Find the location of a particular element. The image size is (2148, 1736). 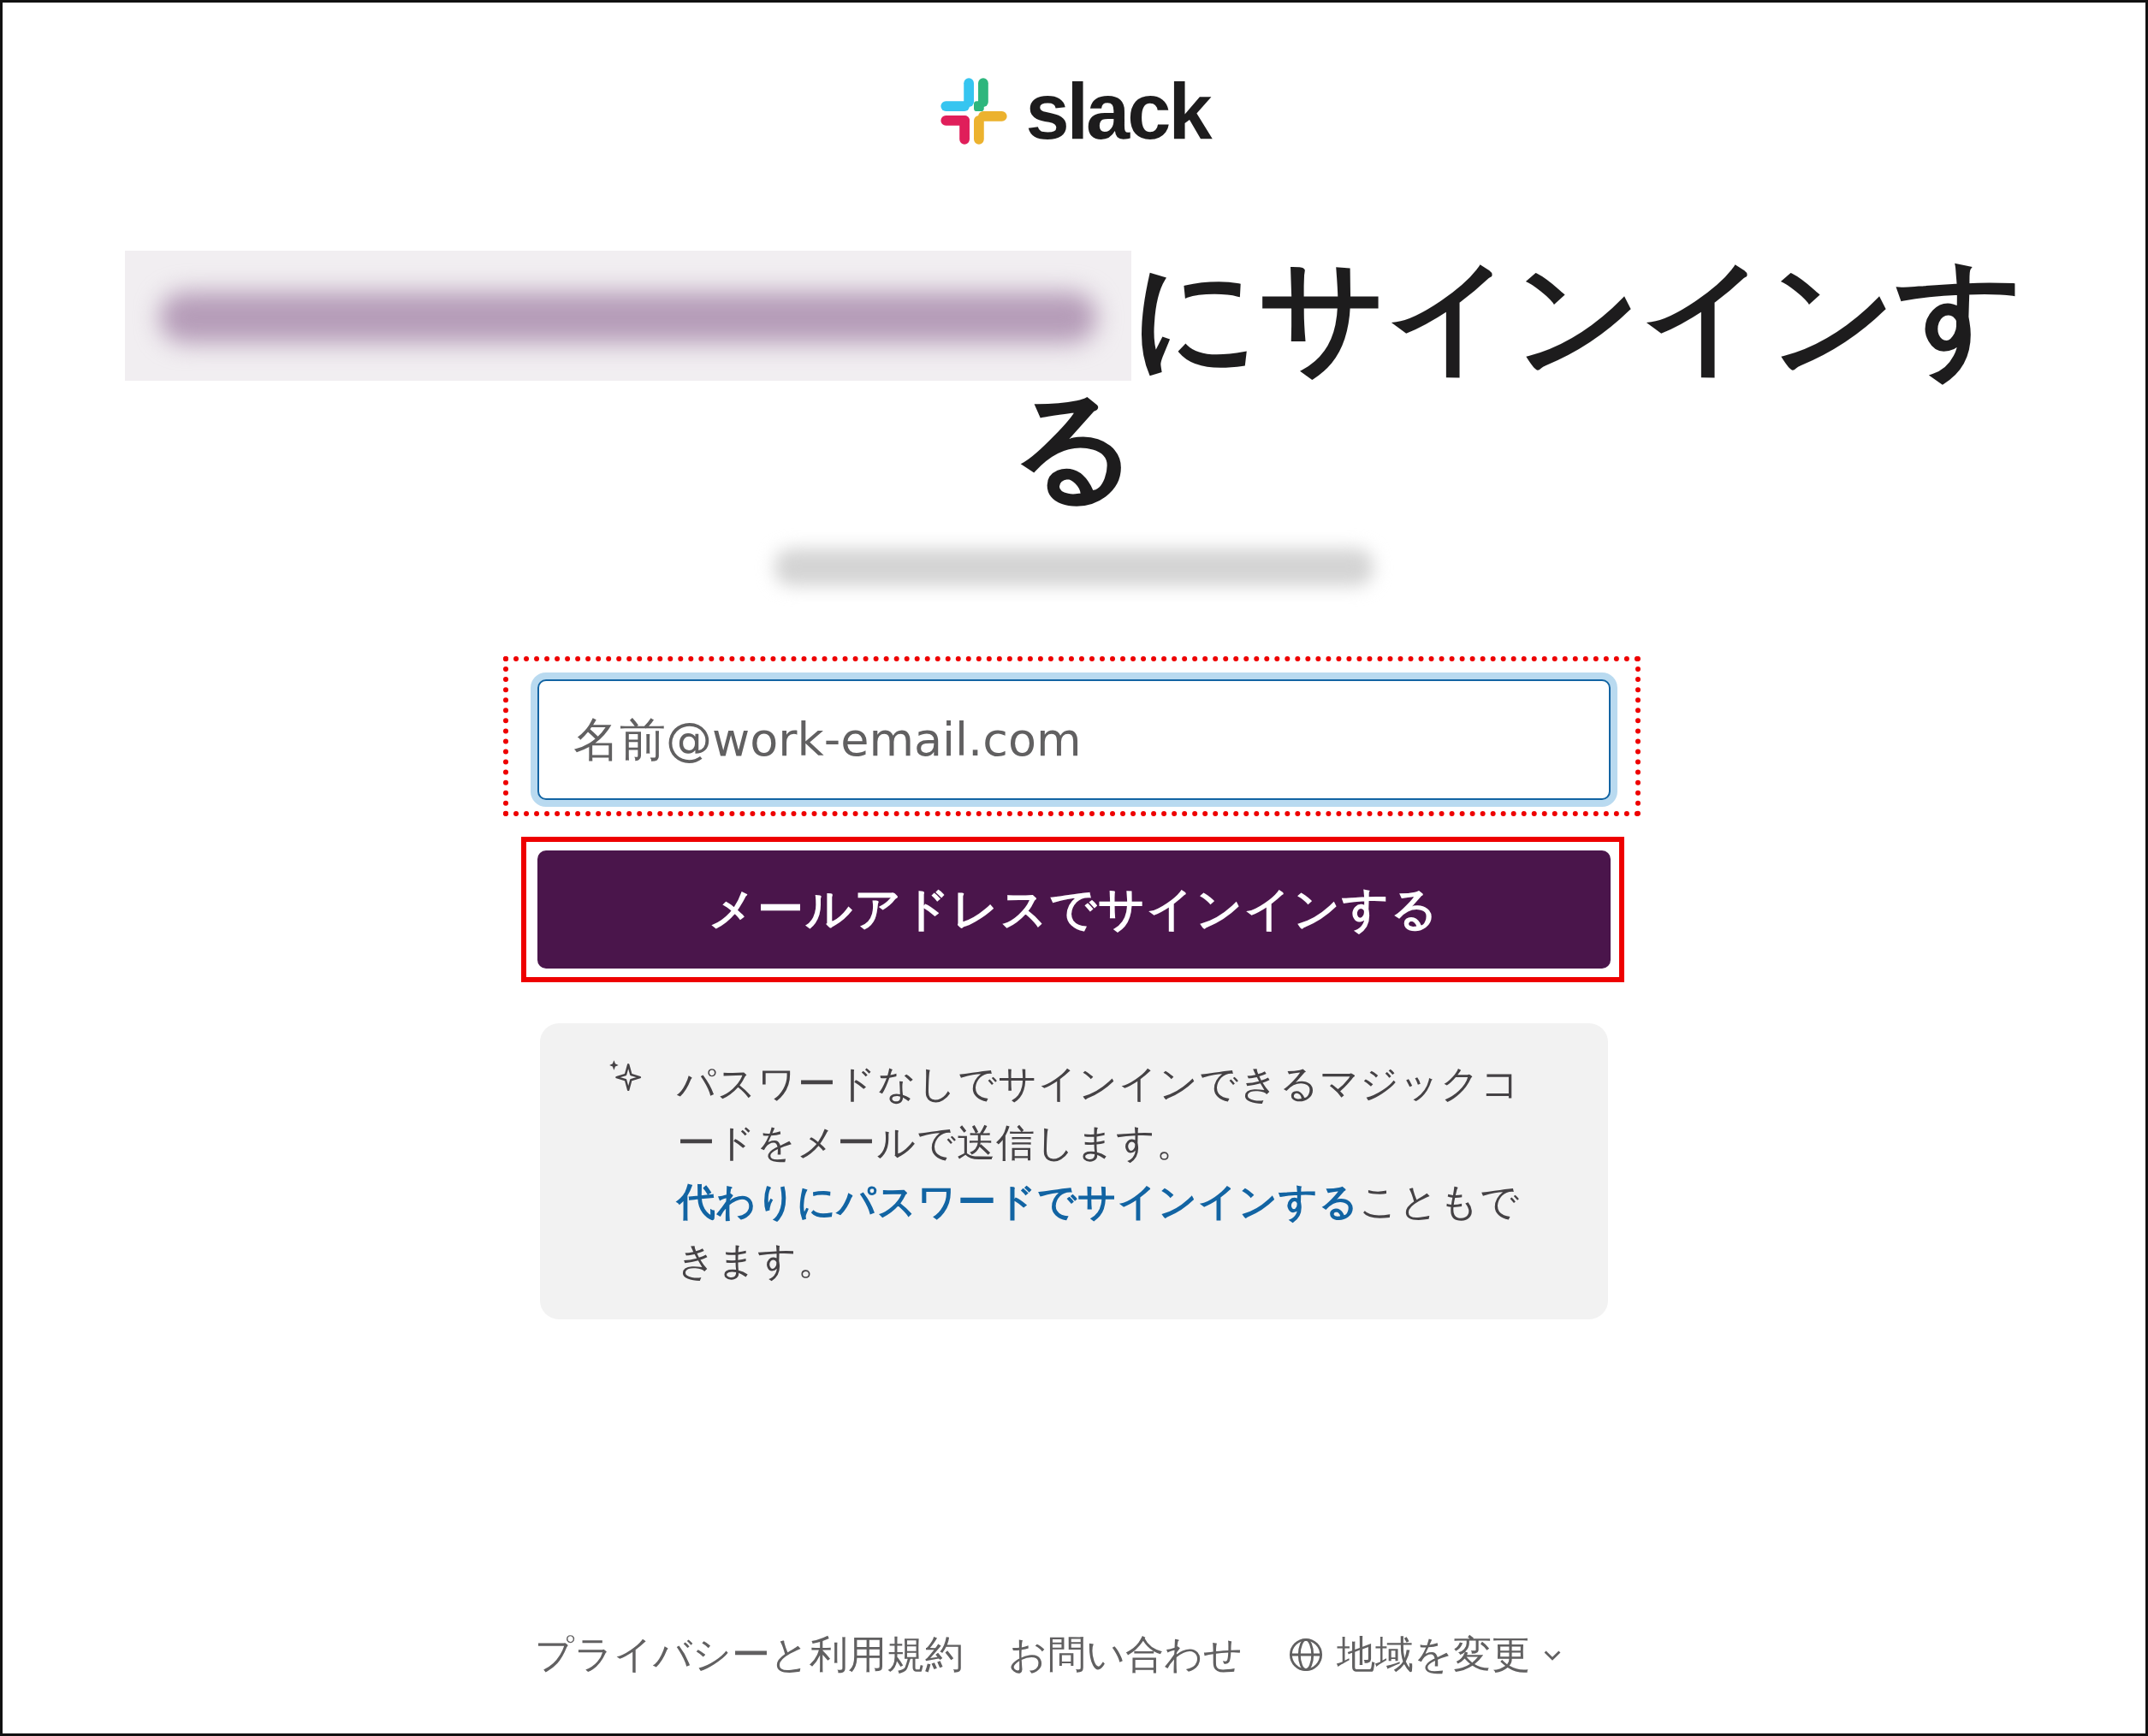

email-field: 名前@work-email.com is located at coordinates (1074, 740).